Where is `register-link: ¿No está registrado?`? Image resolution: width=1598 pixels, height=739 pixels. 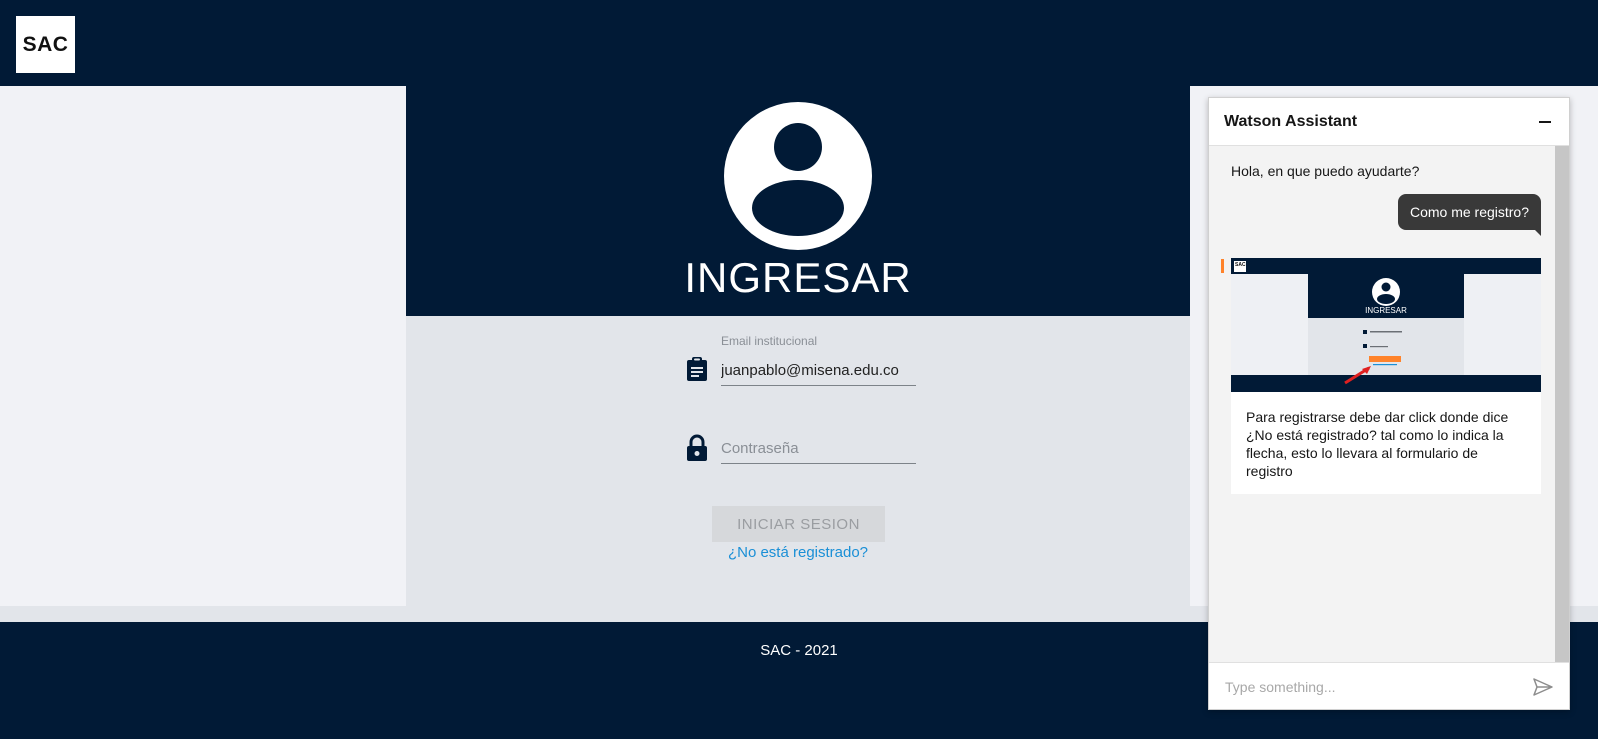
register-link: ¿No está registrado? is located at coordinates (798, 552).